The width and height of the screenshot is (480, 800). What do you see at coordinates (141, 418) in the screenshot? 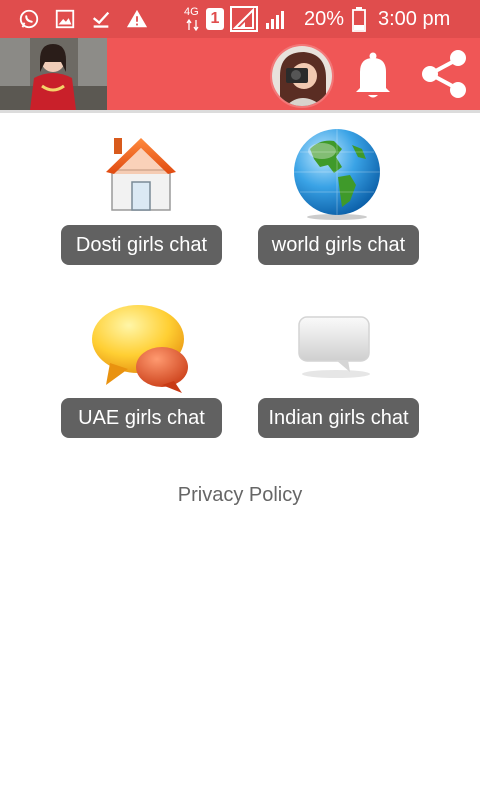
I see `menu-button-uae: UAE girls chat` at bounding box center [141, 418].